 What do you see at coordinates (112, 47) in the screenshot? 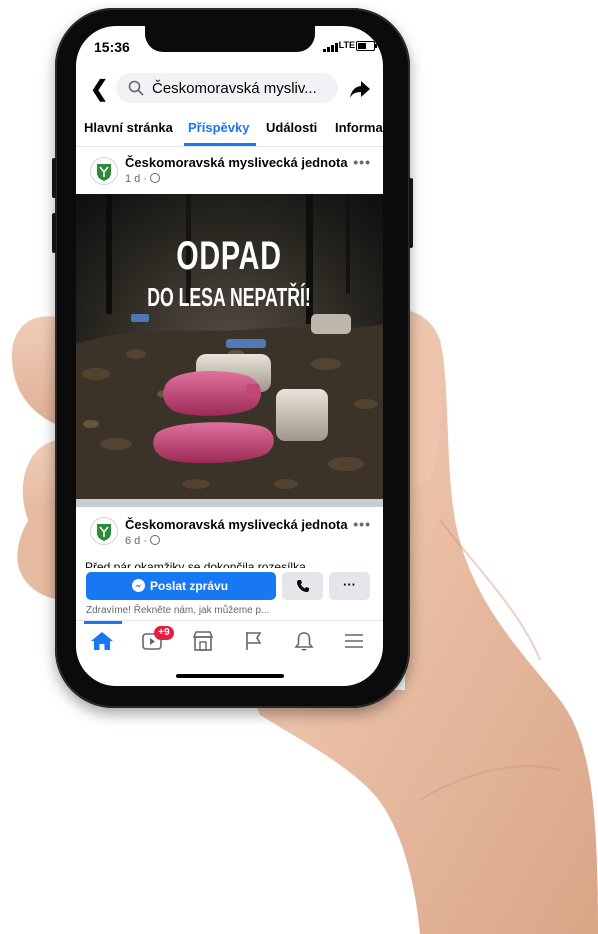
I see `status-time: 15:36` at bounding box center [112, 47].